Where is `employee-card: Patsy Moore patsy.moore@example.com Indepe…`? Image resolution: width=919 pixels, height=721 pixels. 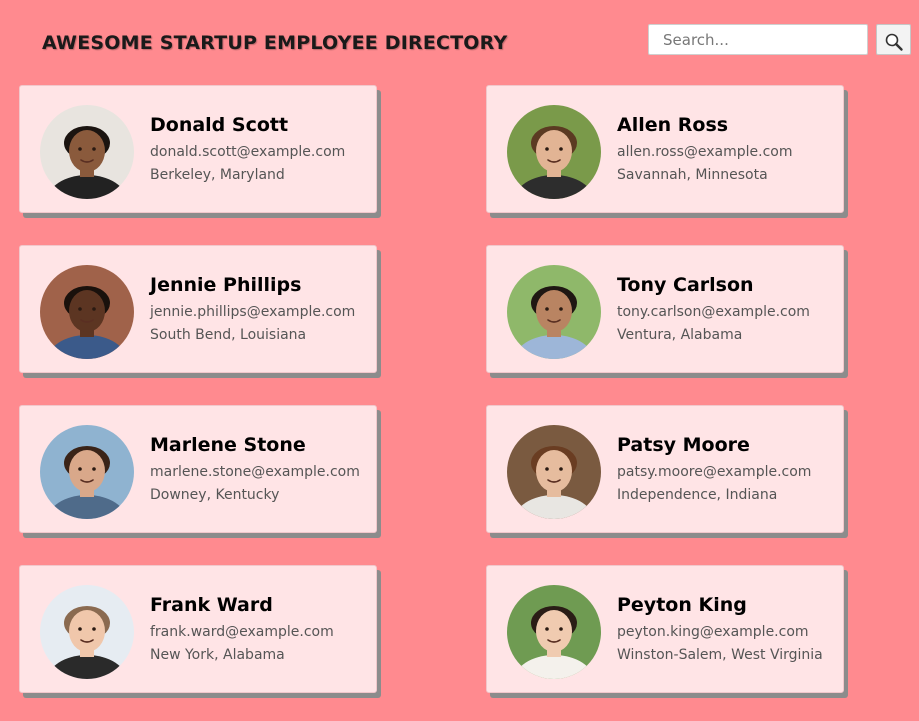 employee-card: Patsy Moore patsy.moore@example.com Indepe… is located at coordinates (665, 469).